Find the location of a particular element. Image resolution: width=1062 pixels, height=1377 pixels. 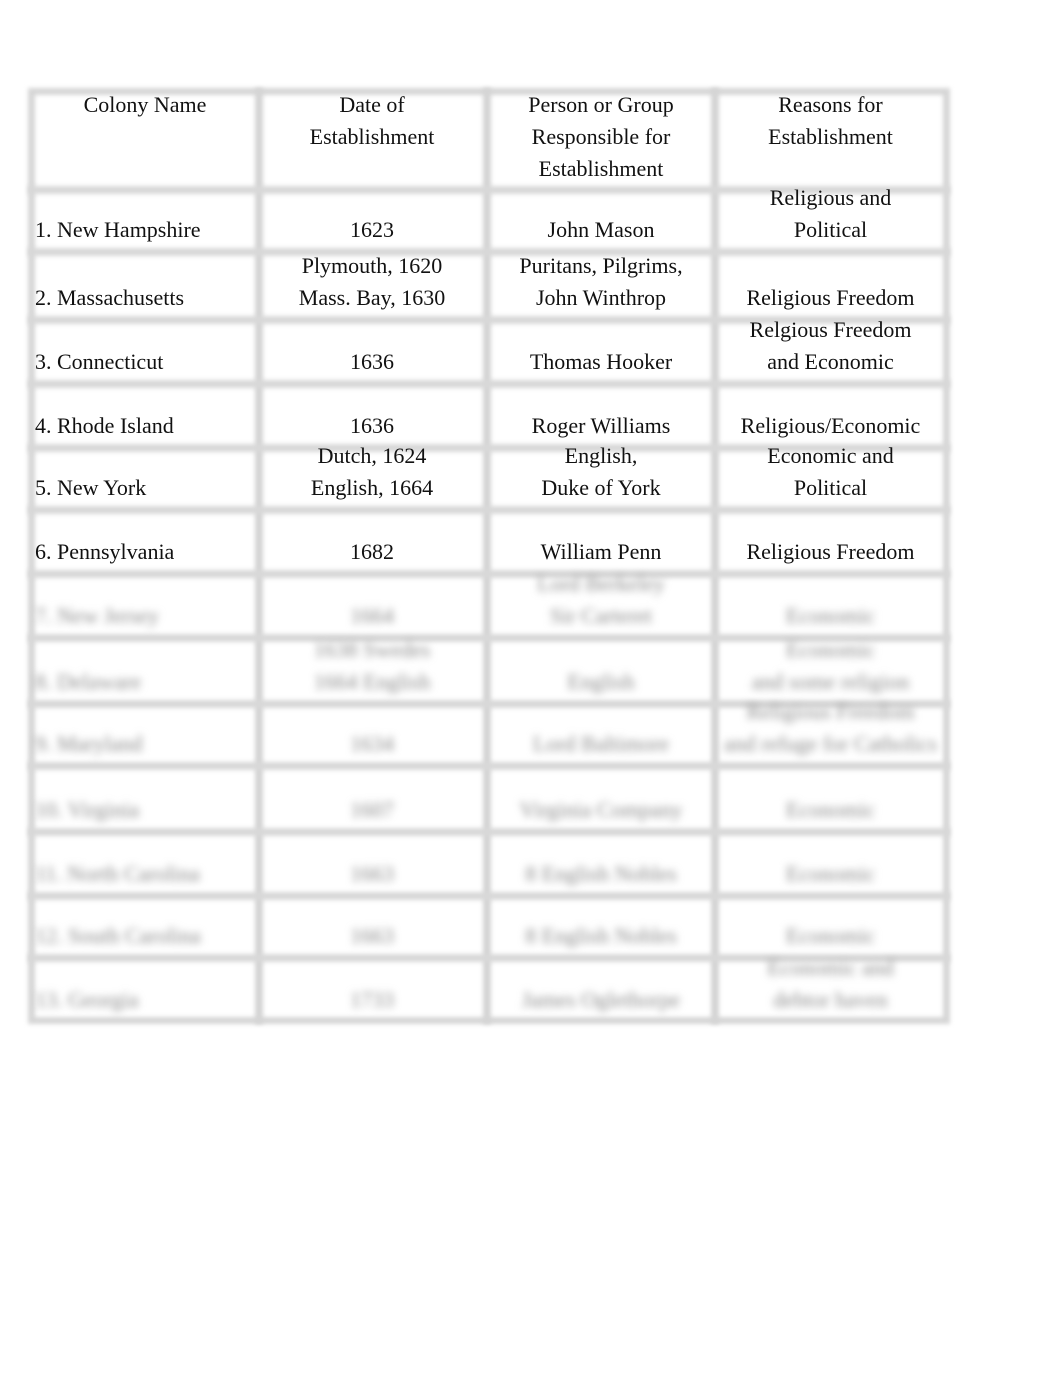

colony-name-cell: 11. North Carolina is located at coordinates (150, 874).